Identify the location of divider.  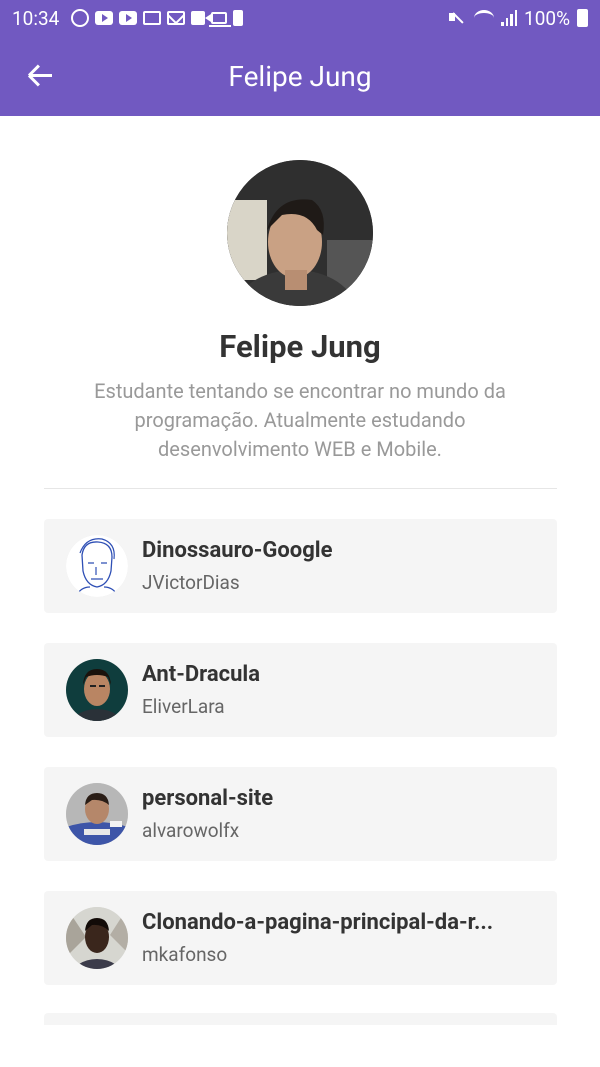
(300, 488).